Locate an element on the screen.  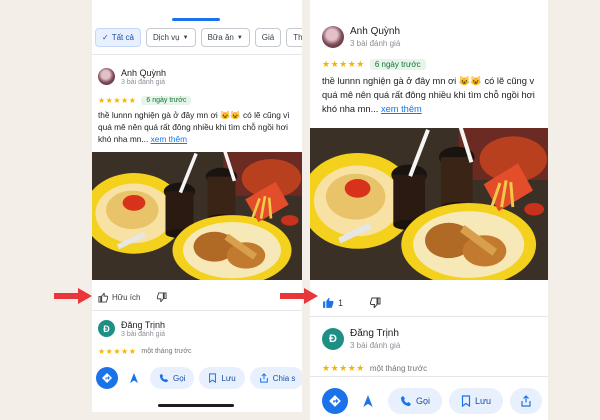
share-button is located at coordinates (526, 401).